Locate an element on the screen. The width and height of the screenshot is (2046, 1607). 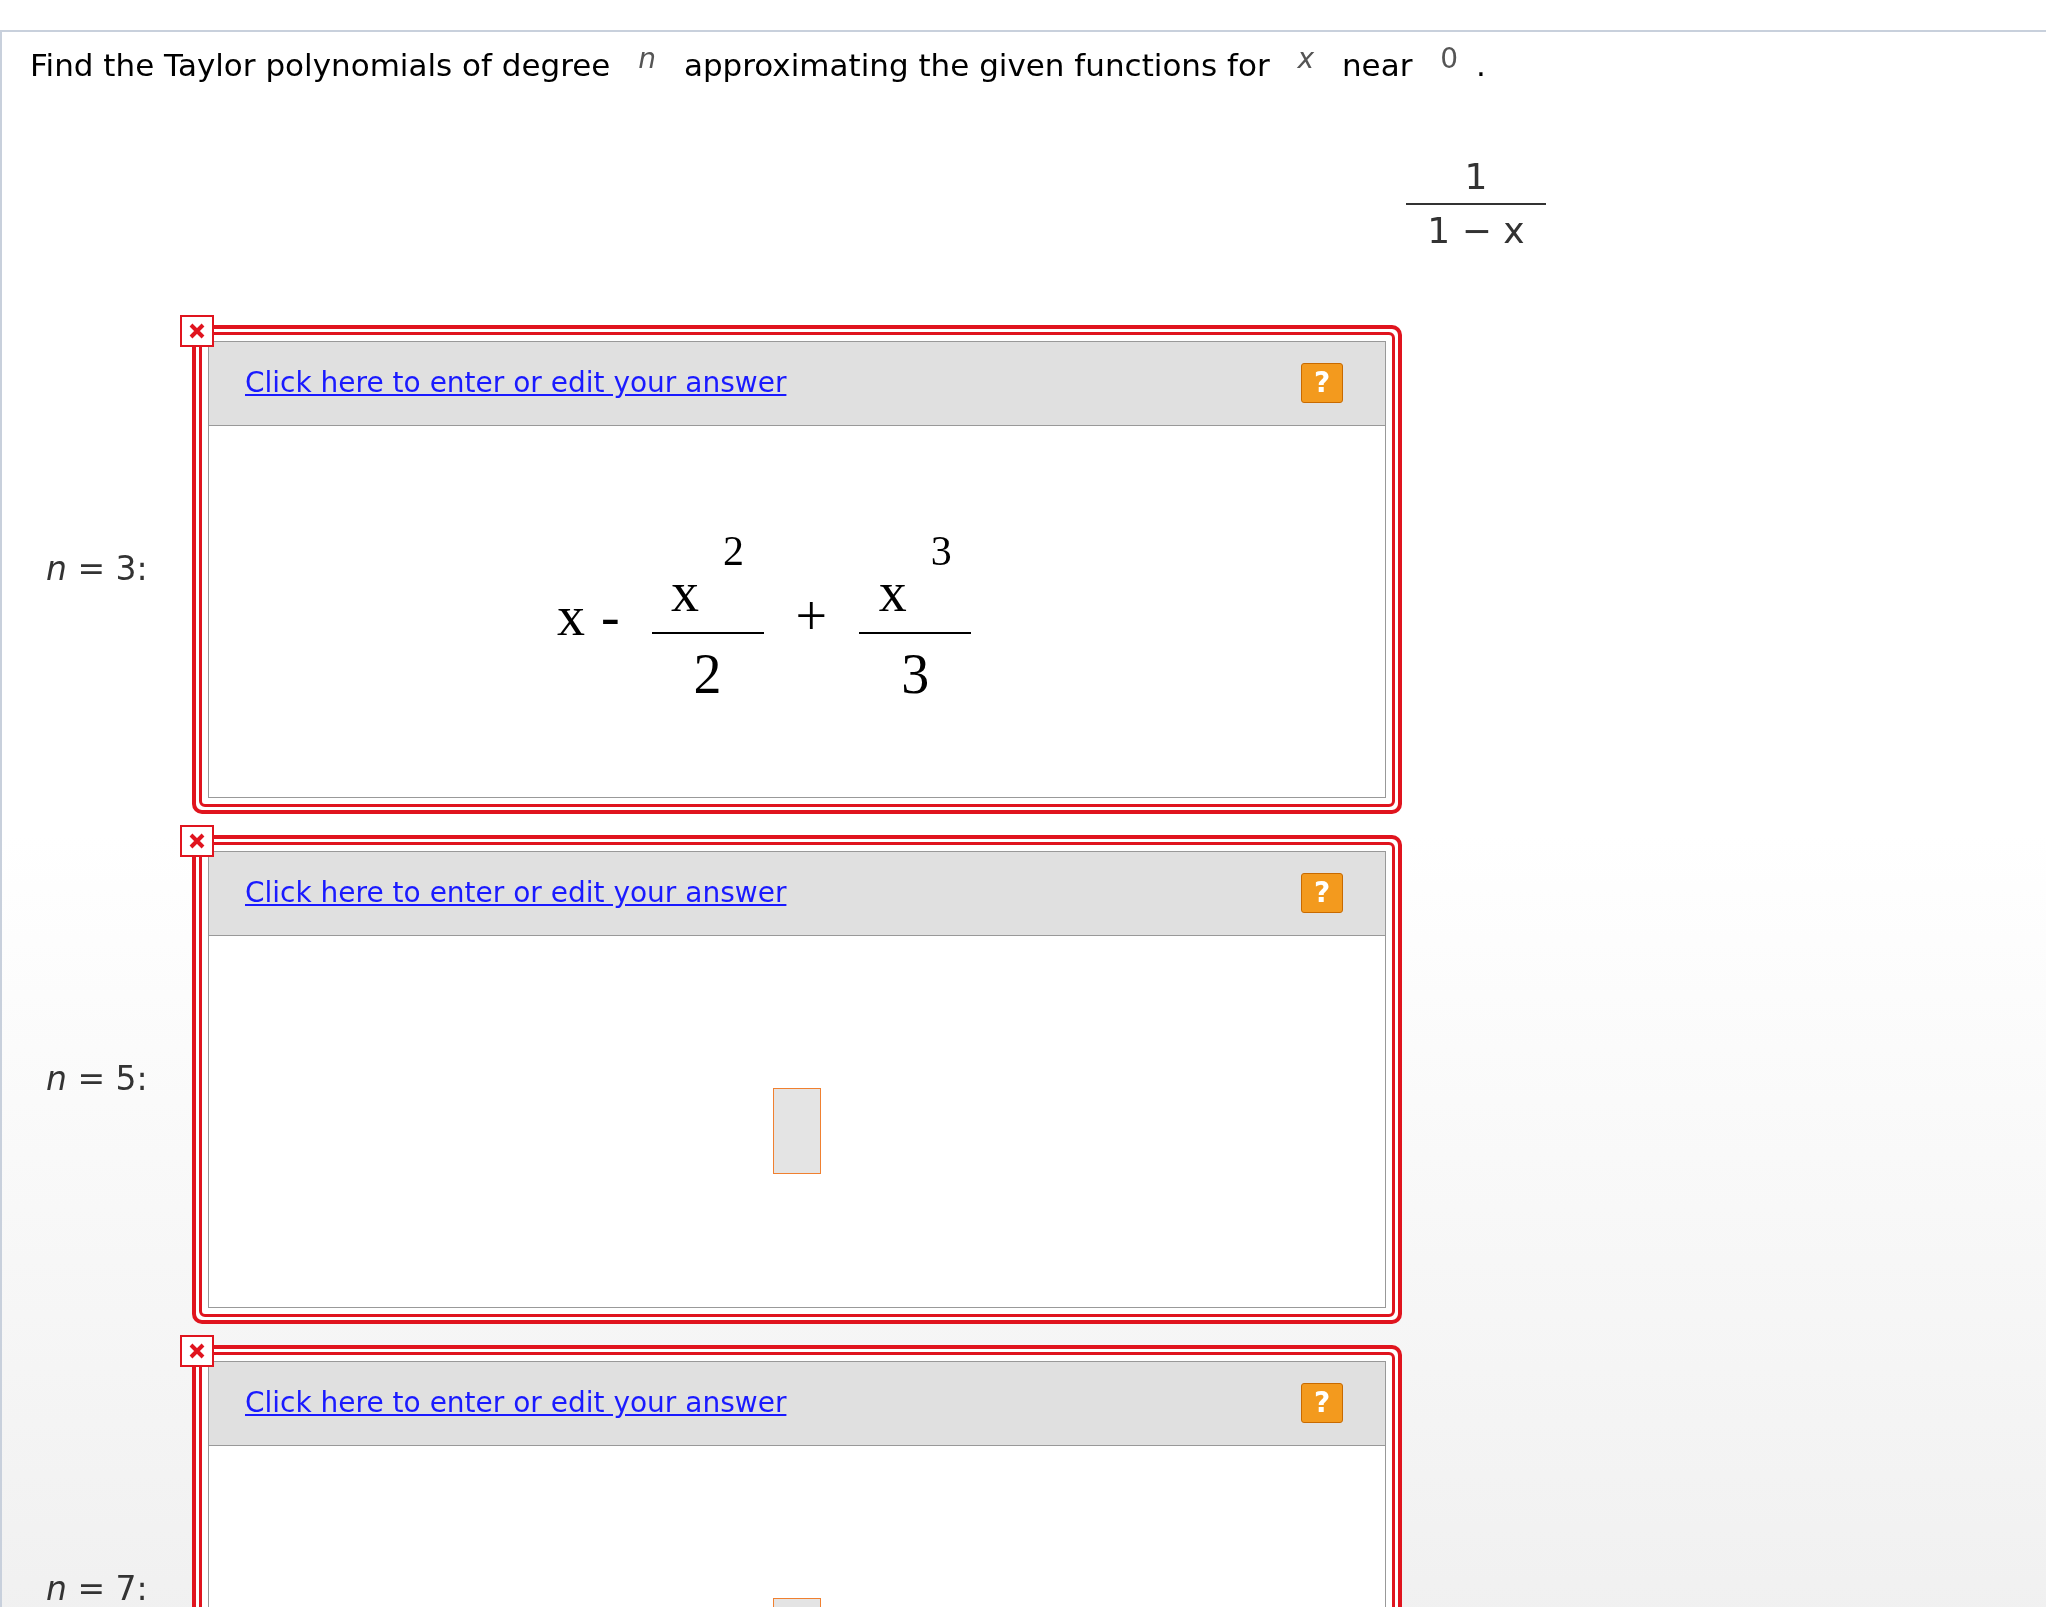
math-operator: + is located at coordinates (811, 616).